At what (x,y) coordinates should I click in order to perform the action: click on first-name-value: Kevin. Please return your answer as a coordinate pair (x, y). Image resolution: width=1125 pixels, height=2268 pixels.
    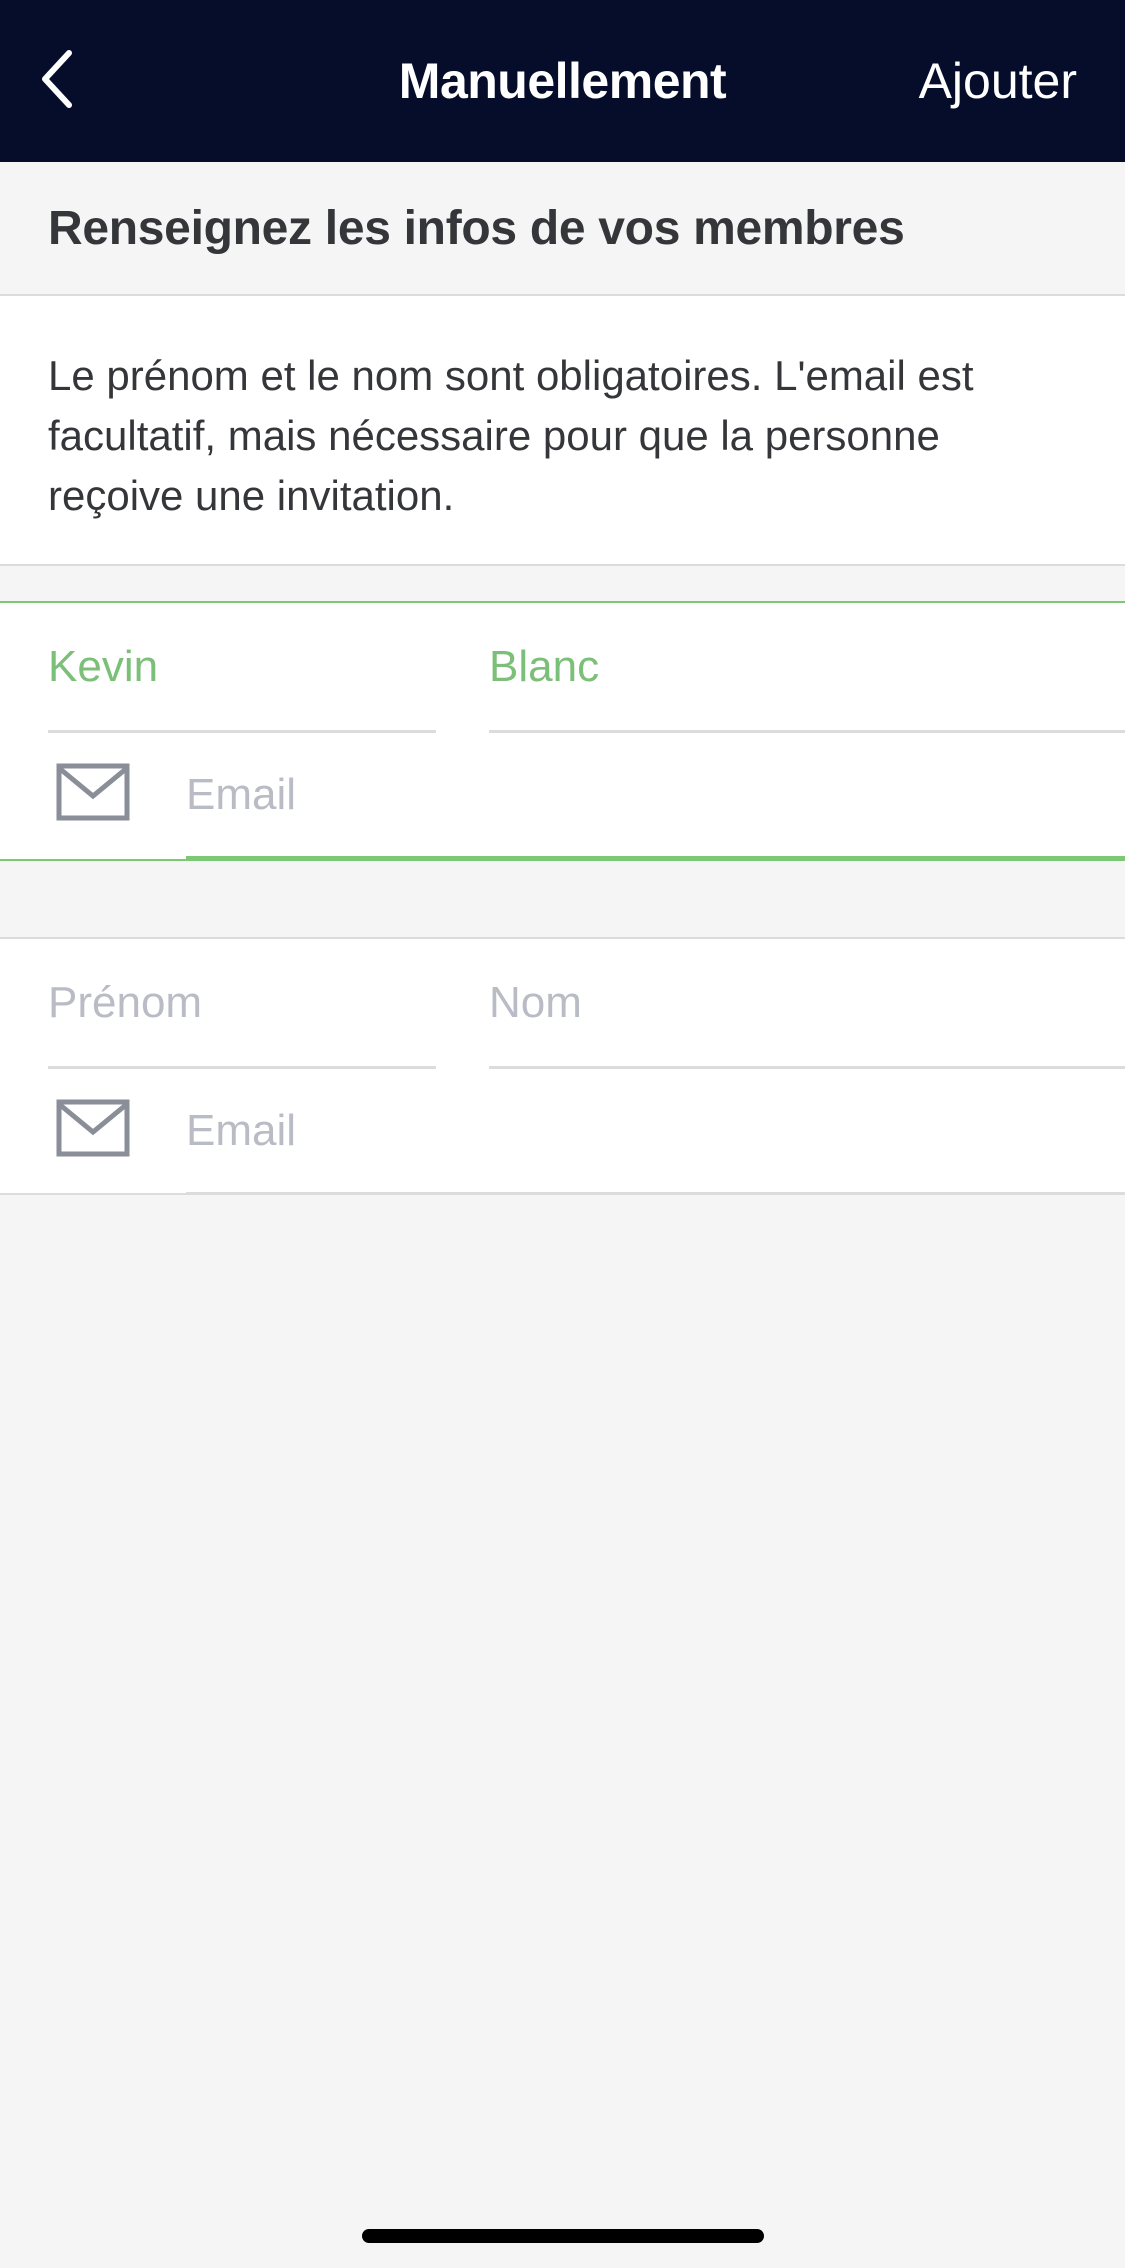
    Looking at the image, I should click on (103, 666).